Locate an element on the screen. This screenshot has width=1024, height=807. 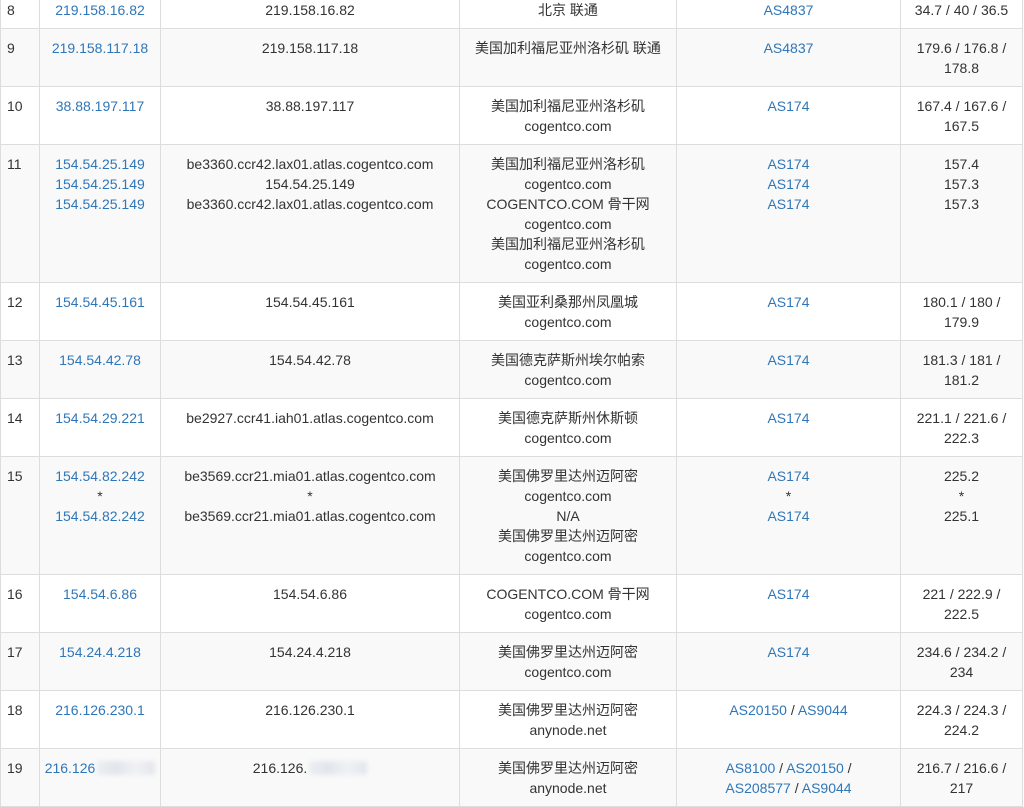
hop-number: 13 is located at coordinates (15, 360).